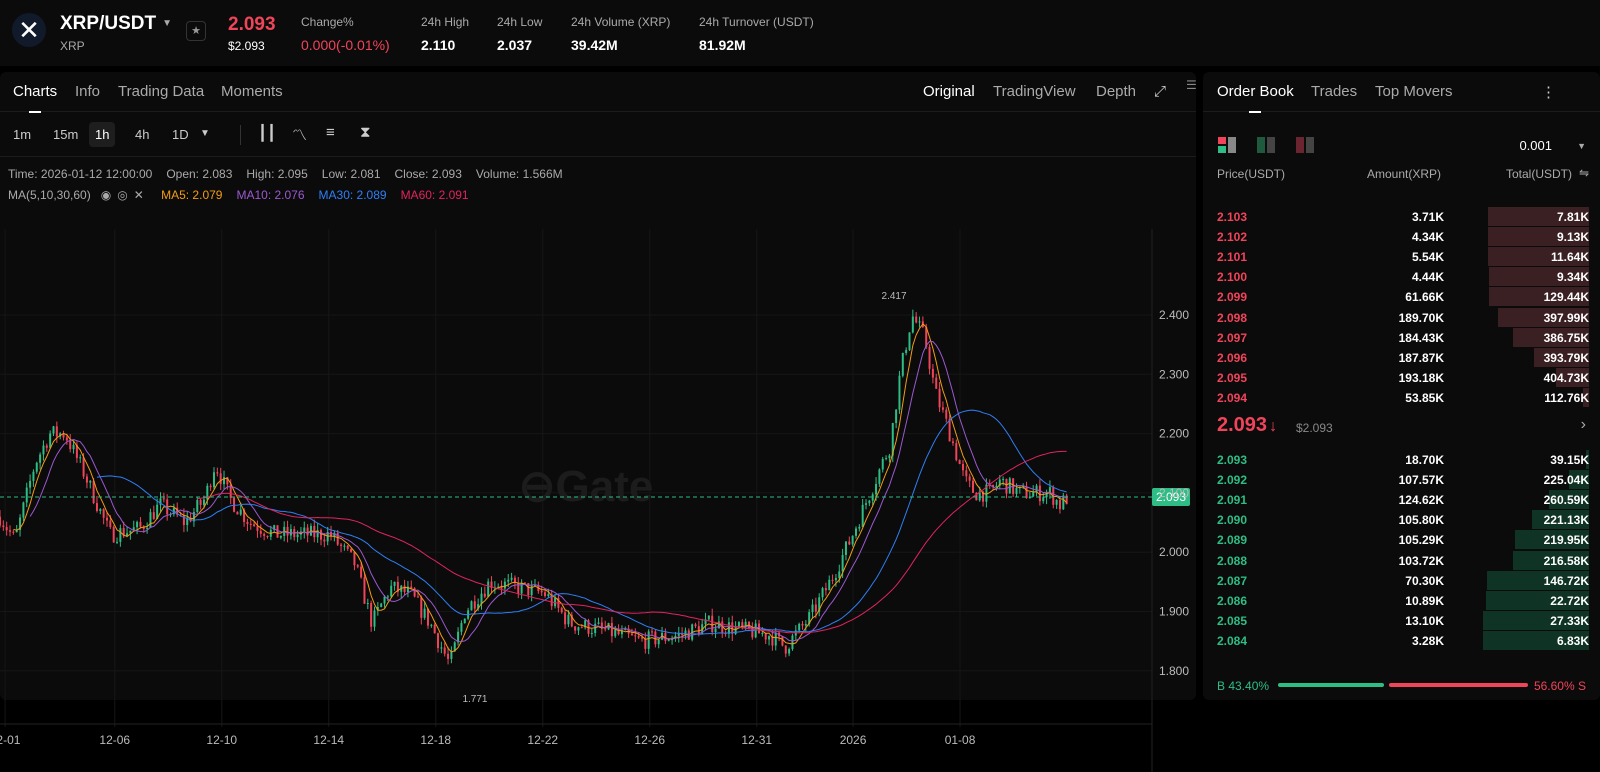 This screenshot has height=772, width=1600. Describe the element at coordinates (180, 134) in the screenshot. I see `timeframe-1d: 1D` at that location.